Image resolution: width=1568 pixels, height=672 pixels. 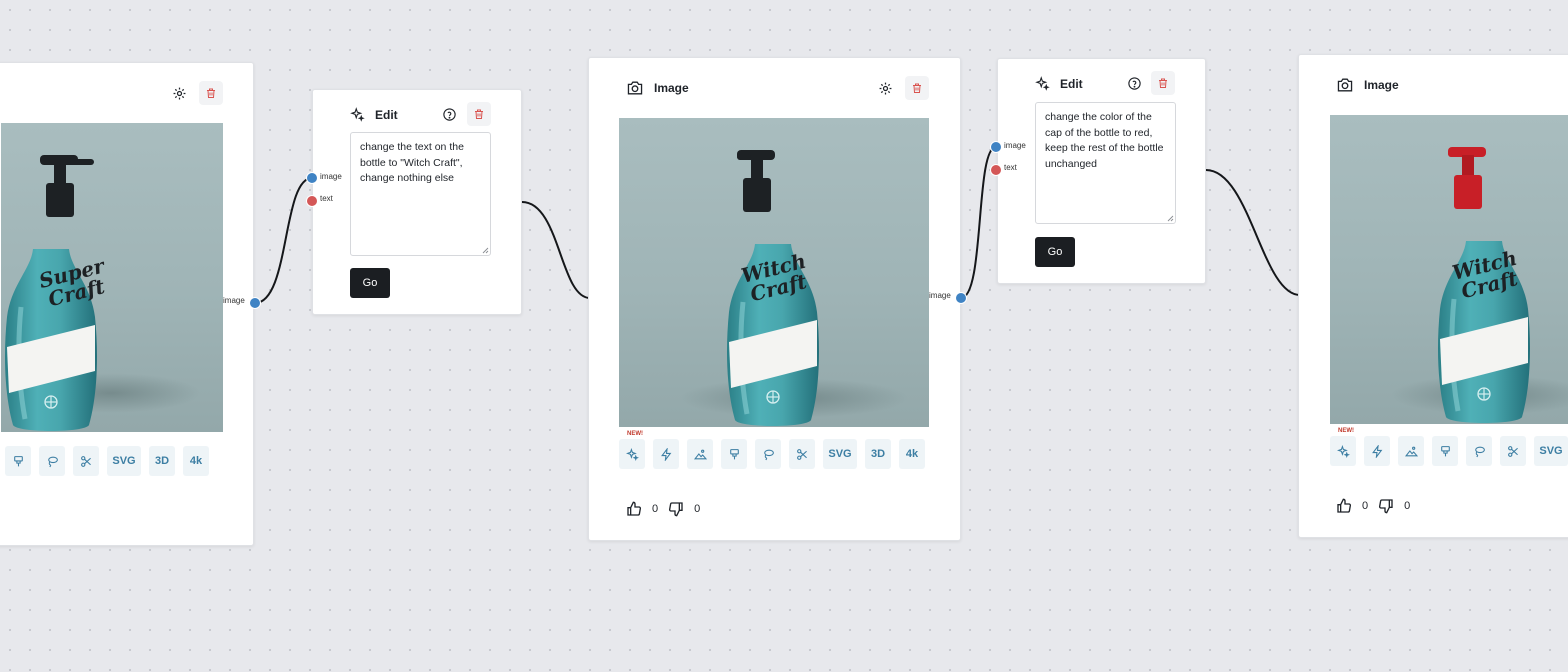 I want to click on question-circle-icon, so click(x=1134, y=83).